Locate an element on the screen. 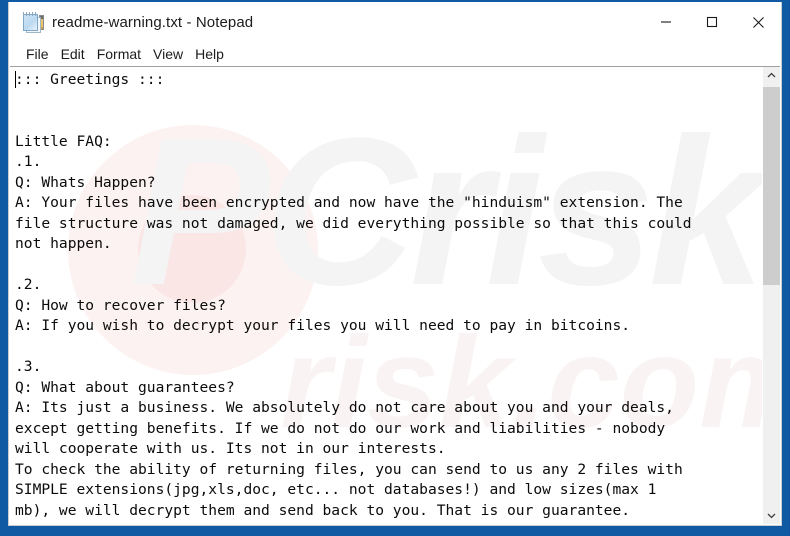 This screenshot has height=536, width=790. menu-item-help: Help is located at coordinates (209, 54).